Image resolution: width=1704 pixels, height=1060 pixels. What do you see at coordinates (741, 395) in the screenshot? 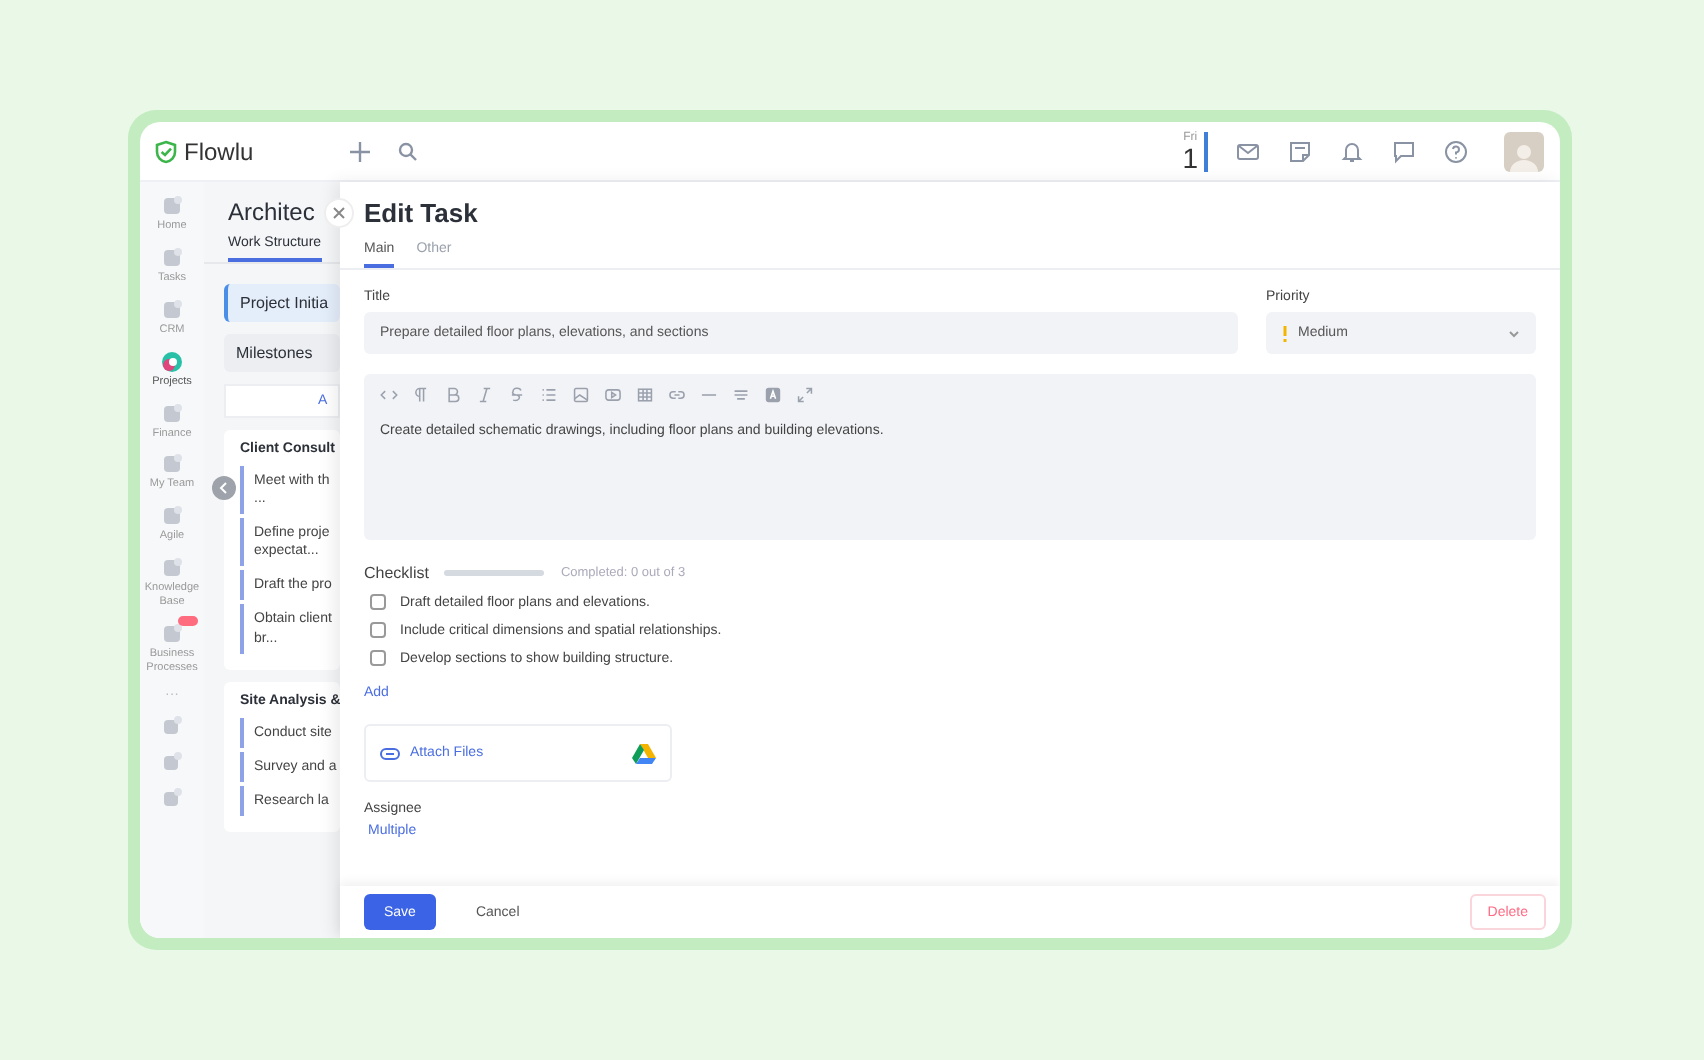
I see `align-icon` at bounding box center [741, 395].